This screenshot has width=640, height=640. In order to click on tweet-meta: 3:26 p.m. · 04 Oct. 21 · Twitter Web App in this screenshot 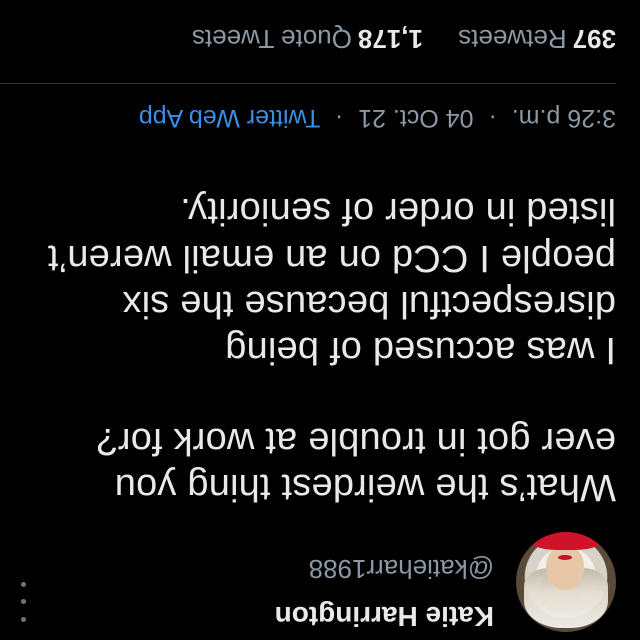, I will do `click(377, 117)`.